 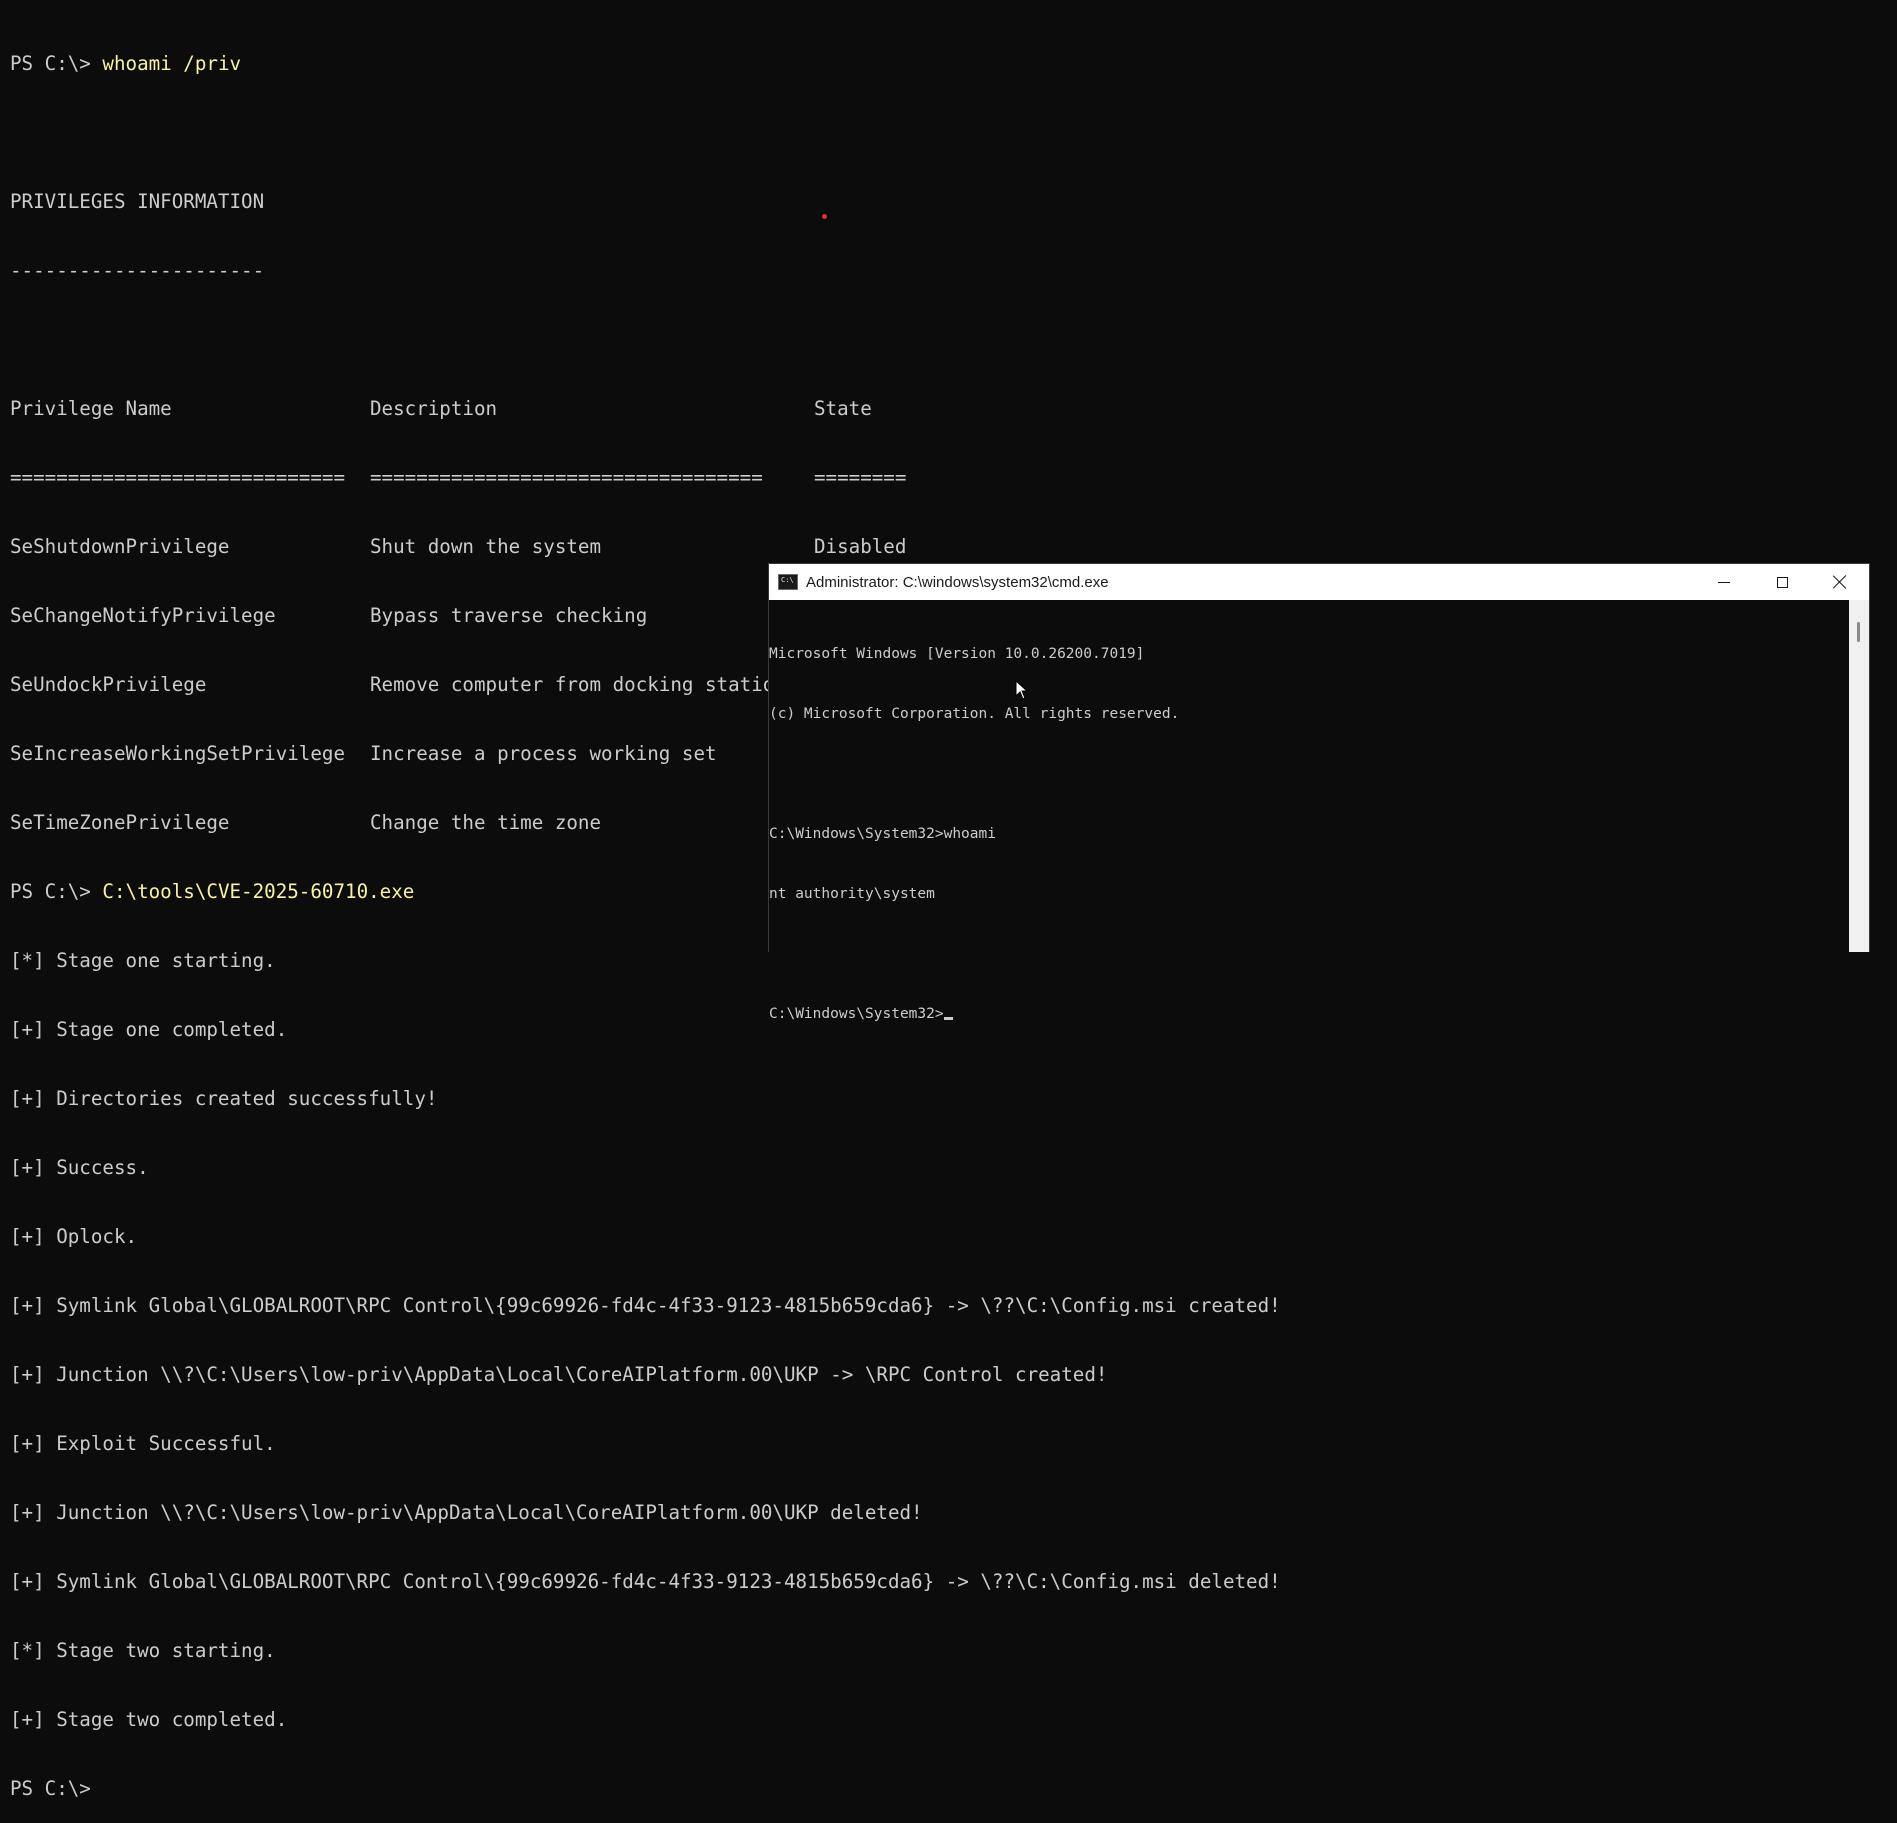 I want to click on ps-command-text: C:\tools\CVE-2025-60710.exe, so click(x=252, y=891).